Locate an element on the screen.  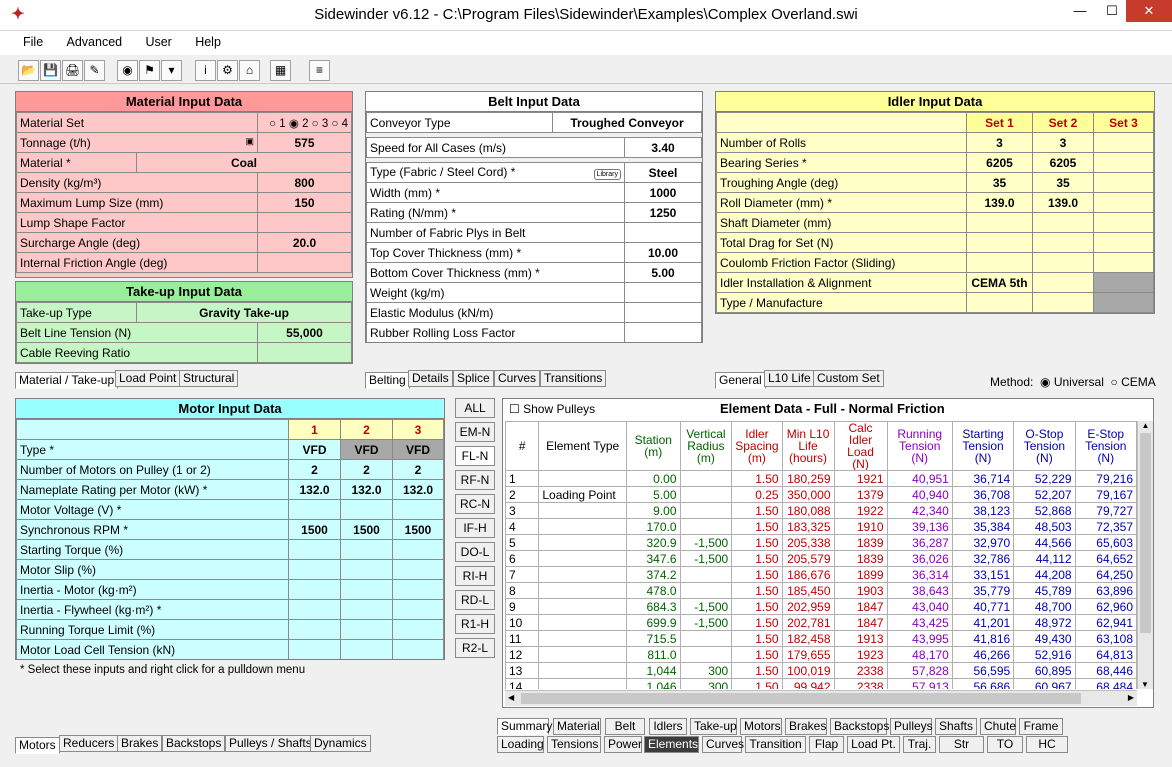
tab-belting: Belting is located at coordinates (387, 380).